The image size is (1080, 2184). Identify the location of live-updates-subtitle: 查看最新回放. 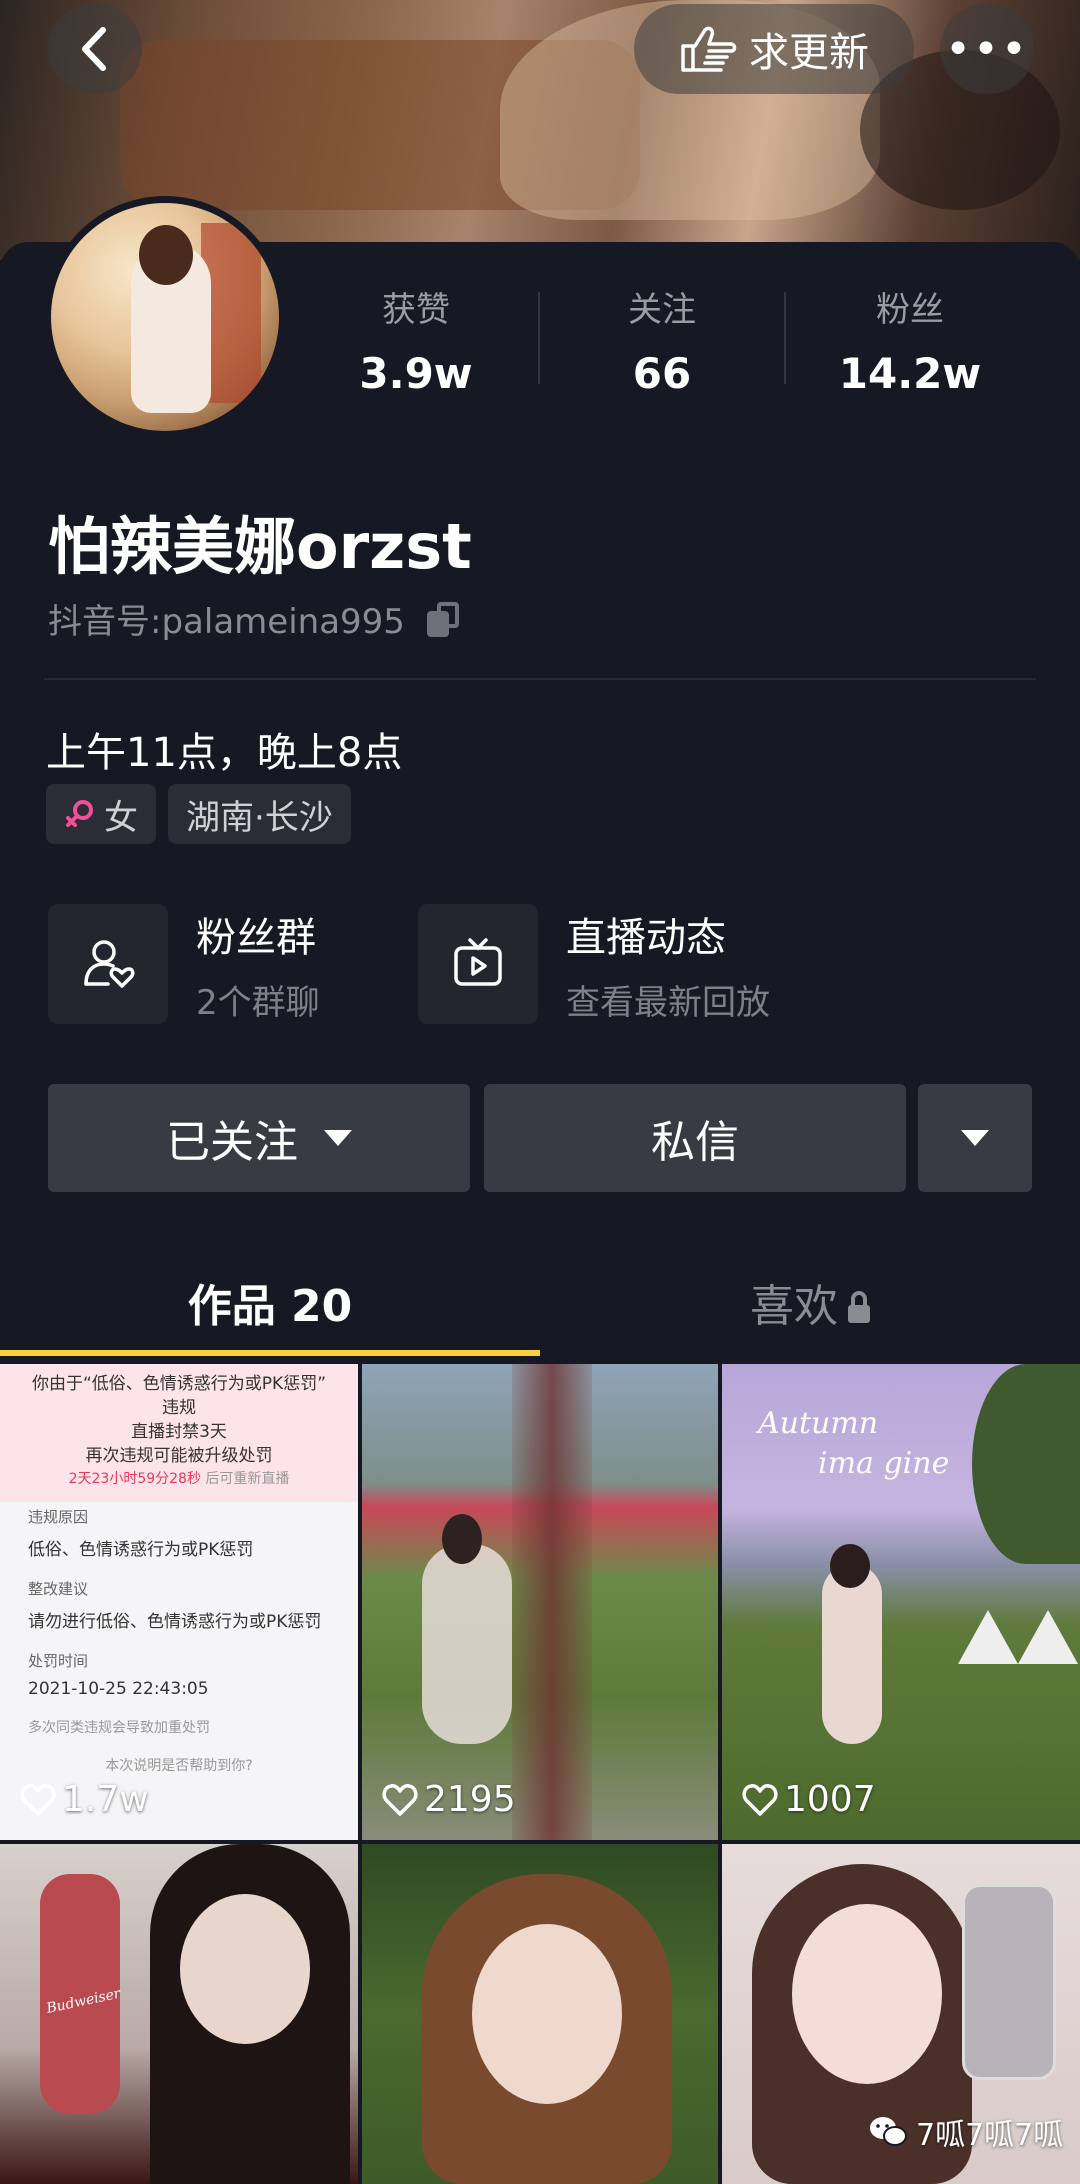
(668, 1002).